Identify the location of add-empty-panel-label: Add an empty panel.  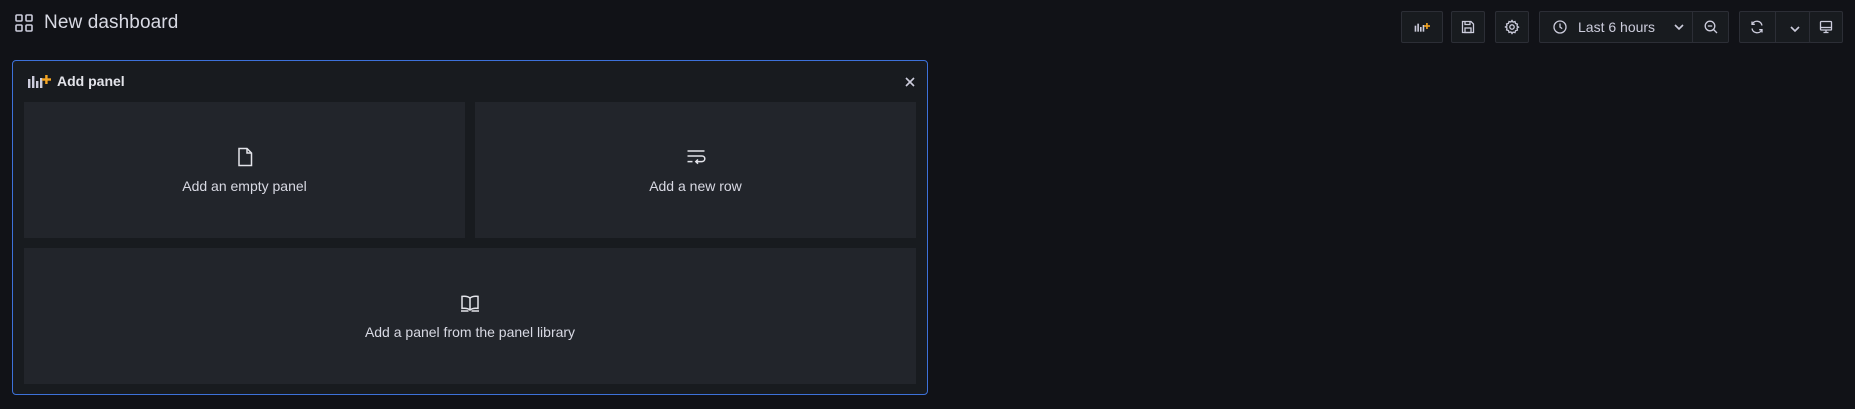
(244, 186).